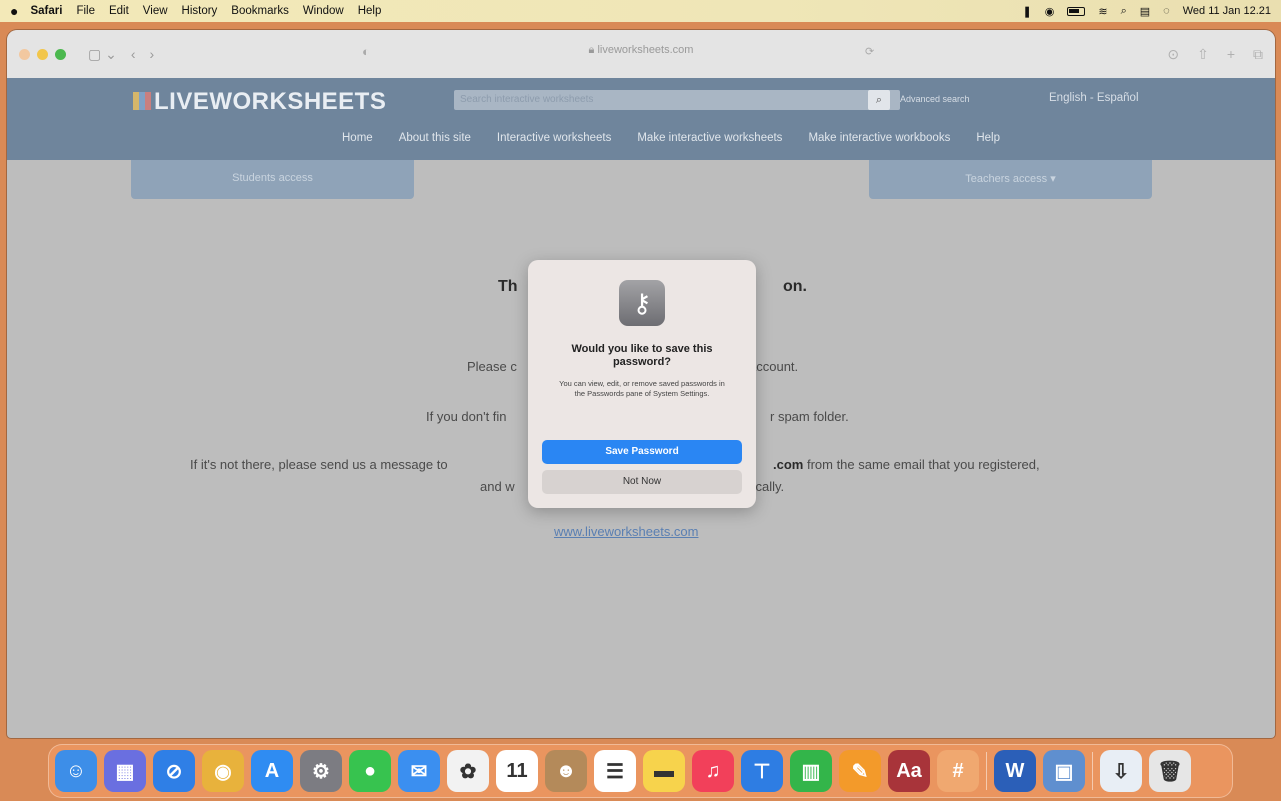 Image resolution: width=1281 pixels, height=801 pixels. Describe the element at coordinates (323, 11) in the screenshot. I see `menu-window: Window` at that location.